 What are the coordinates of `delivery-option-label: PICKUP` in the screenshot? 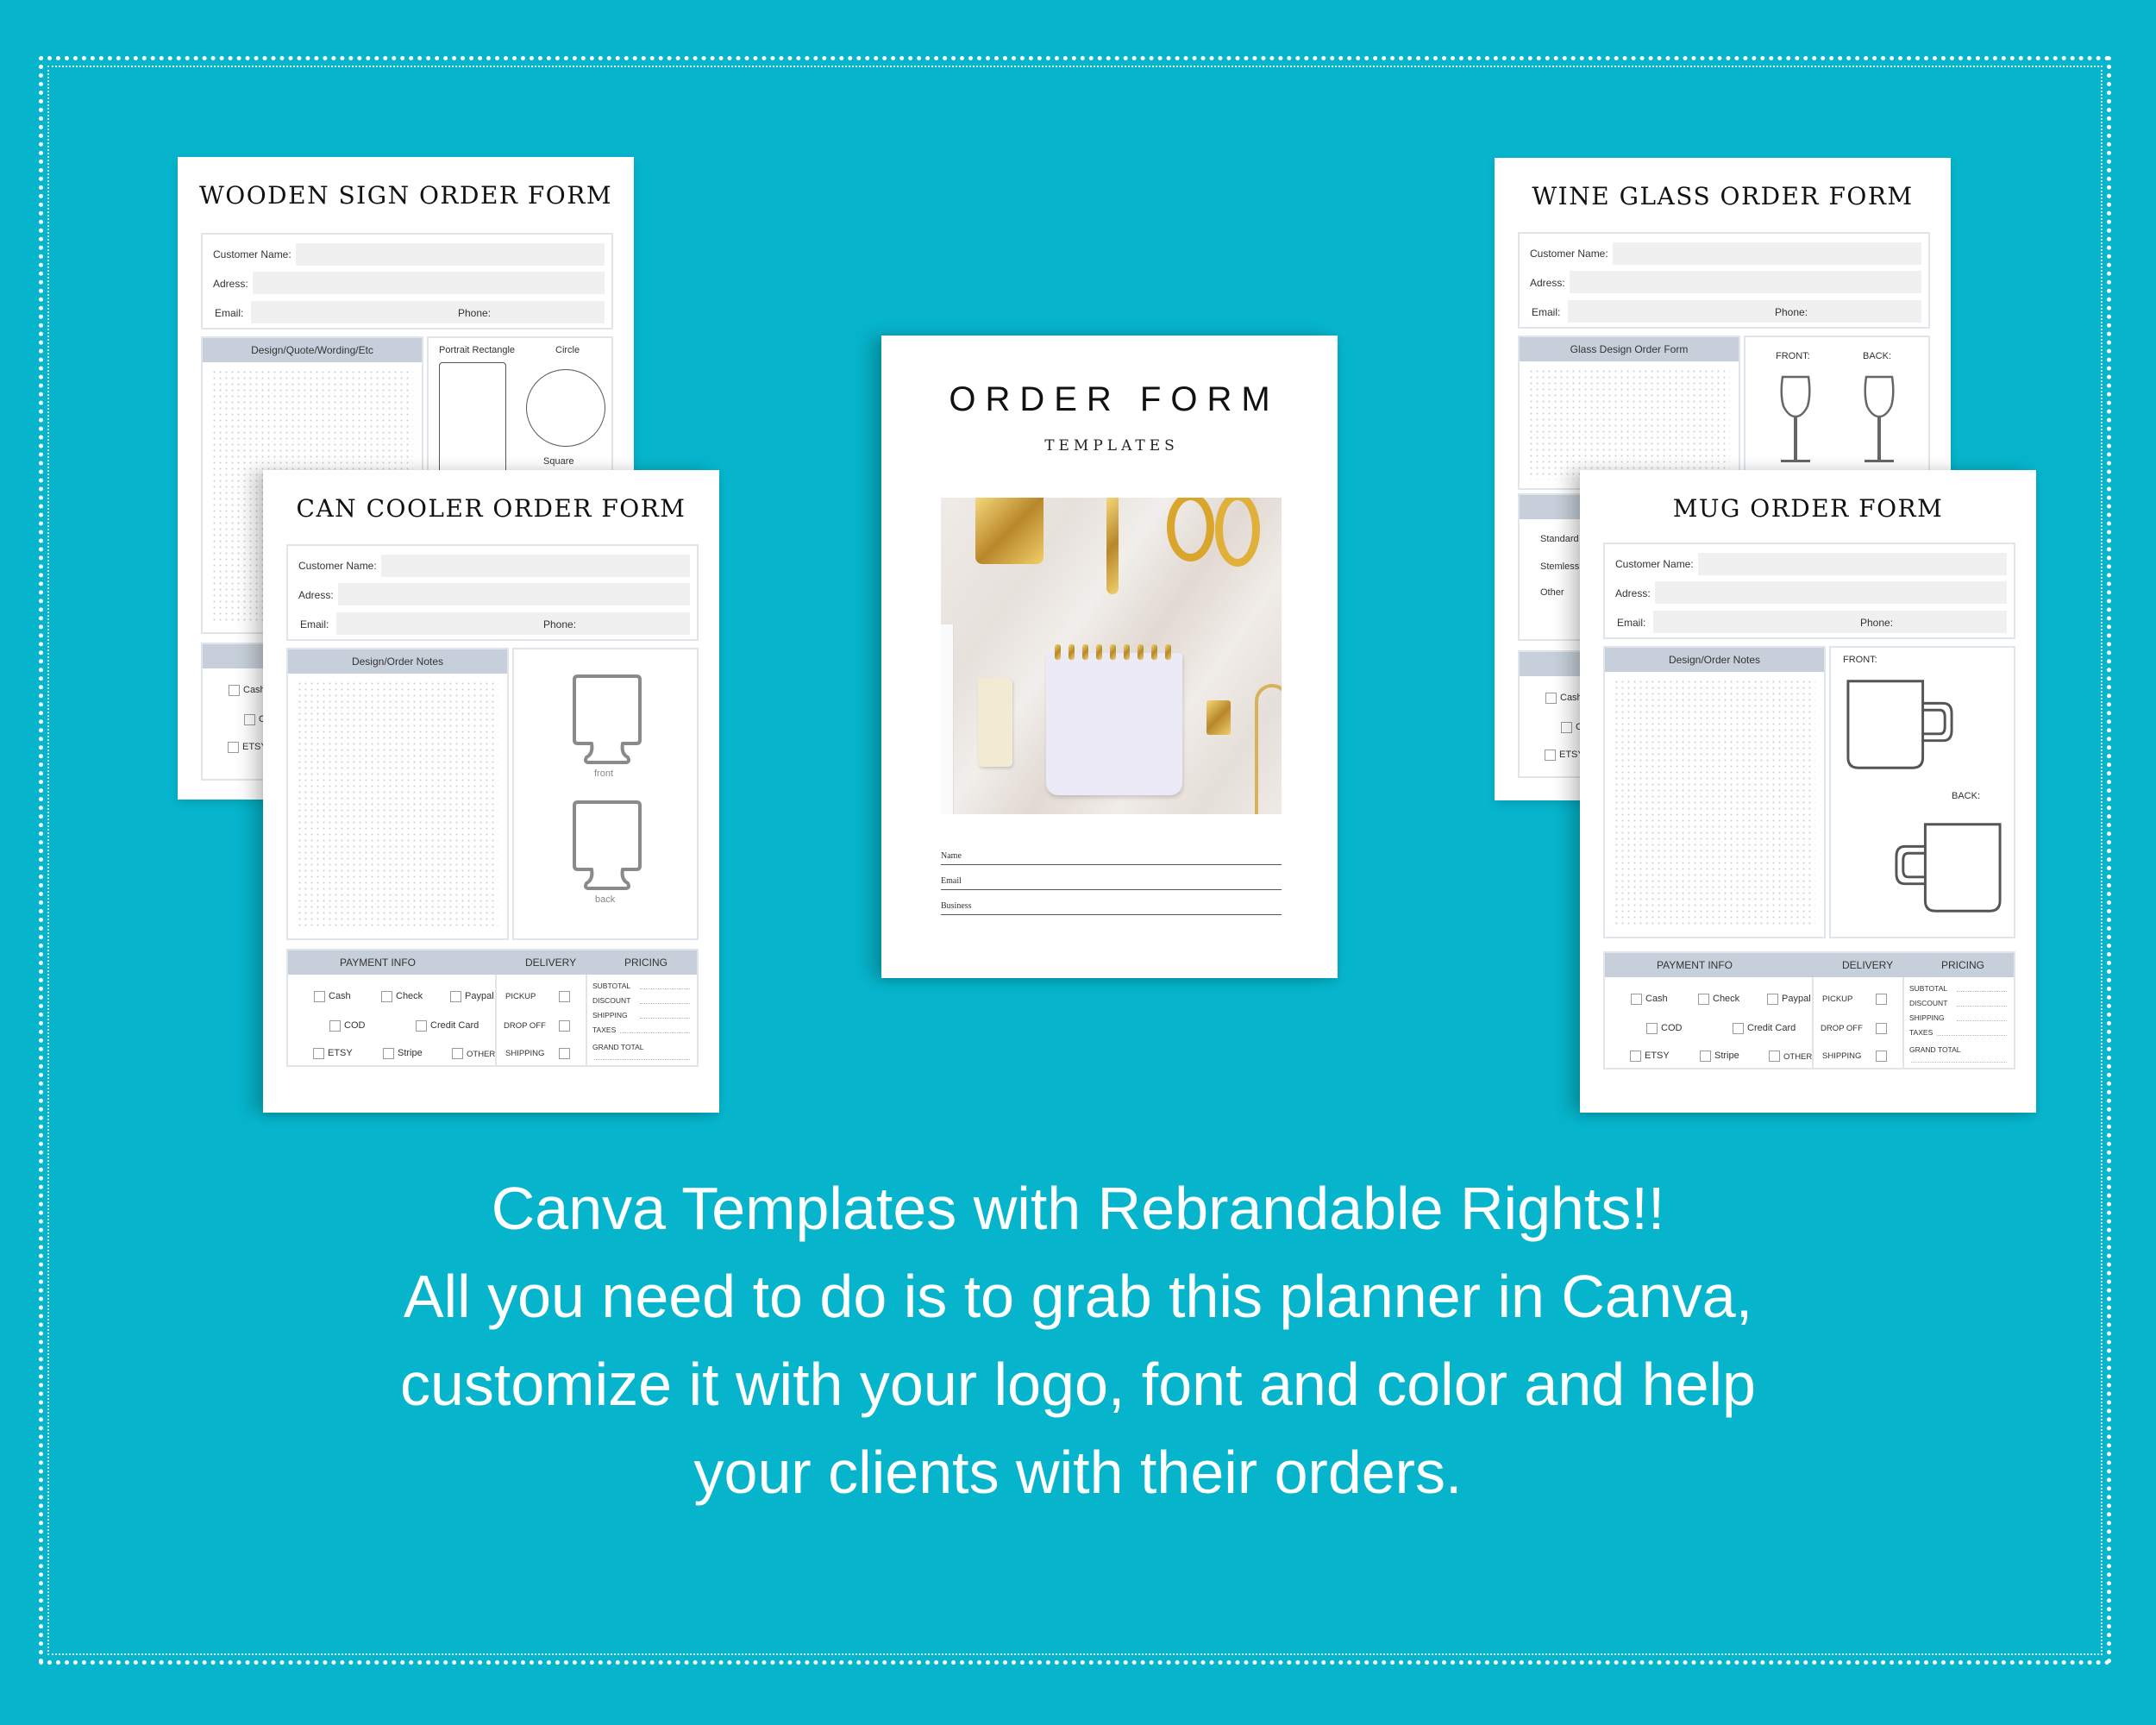 It's located at (1837, 999).